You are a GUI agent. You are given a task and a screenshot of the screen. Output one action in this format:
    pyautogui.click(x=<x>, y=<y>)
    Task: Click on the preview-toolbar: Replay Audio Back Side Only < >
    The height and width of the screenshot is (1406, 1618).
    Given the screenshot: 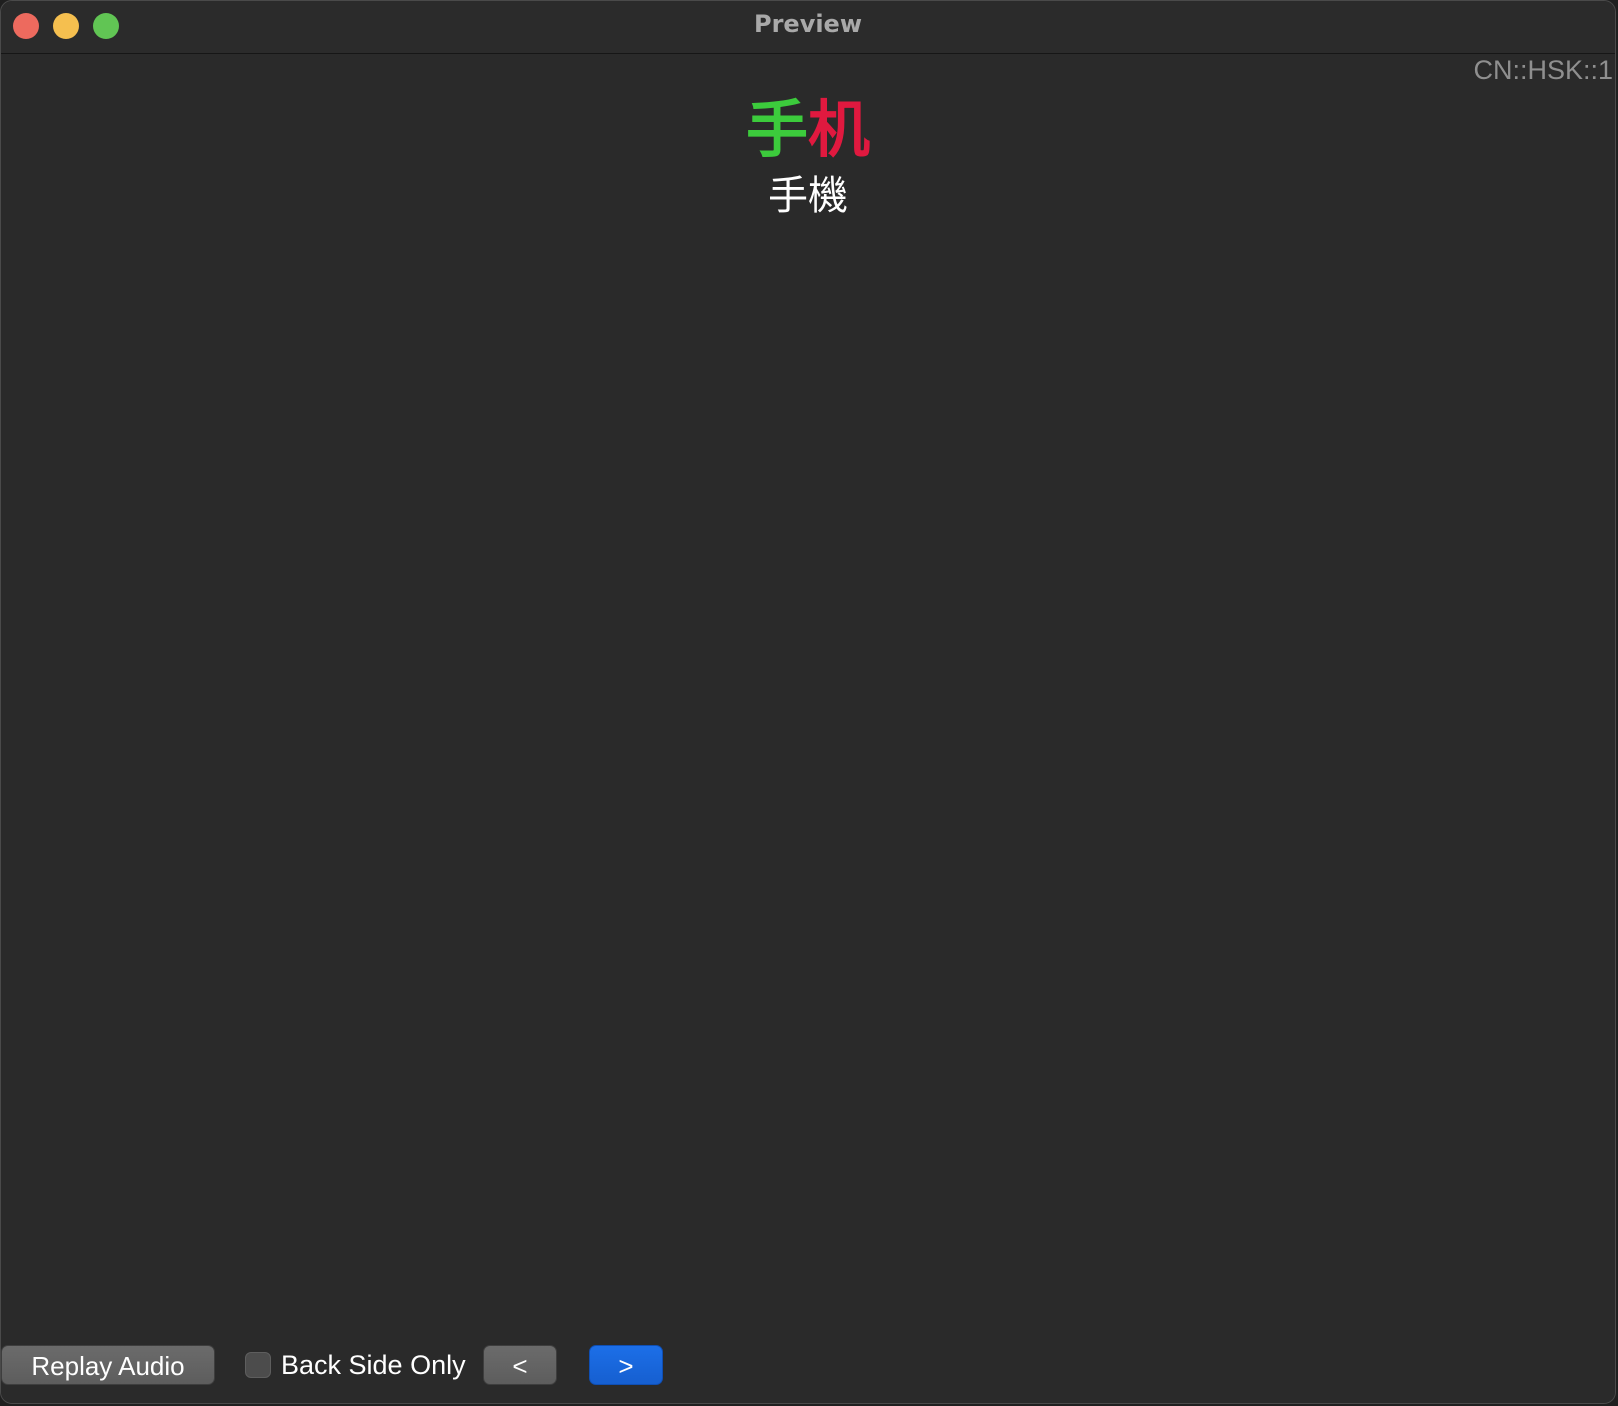 What is the action you would take?
    pyautogui.click(x=808, y=1368)
    